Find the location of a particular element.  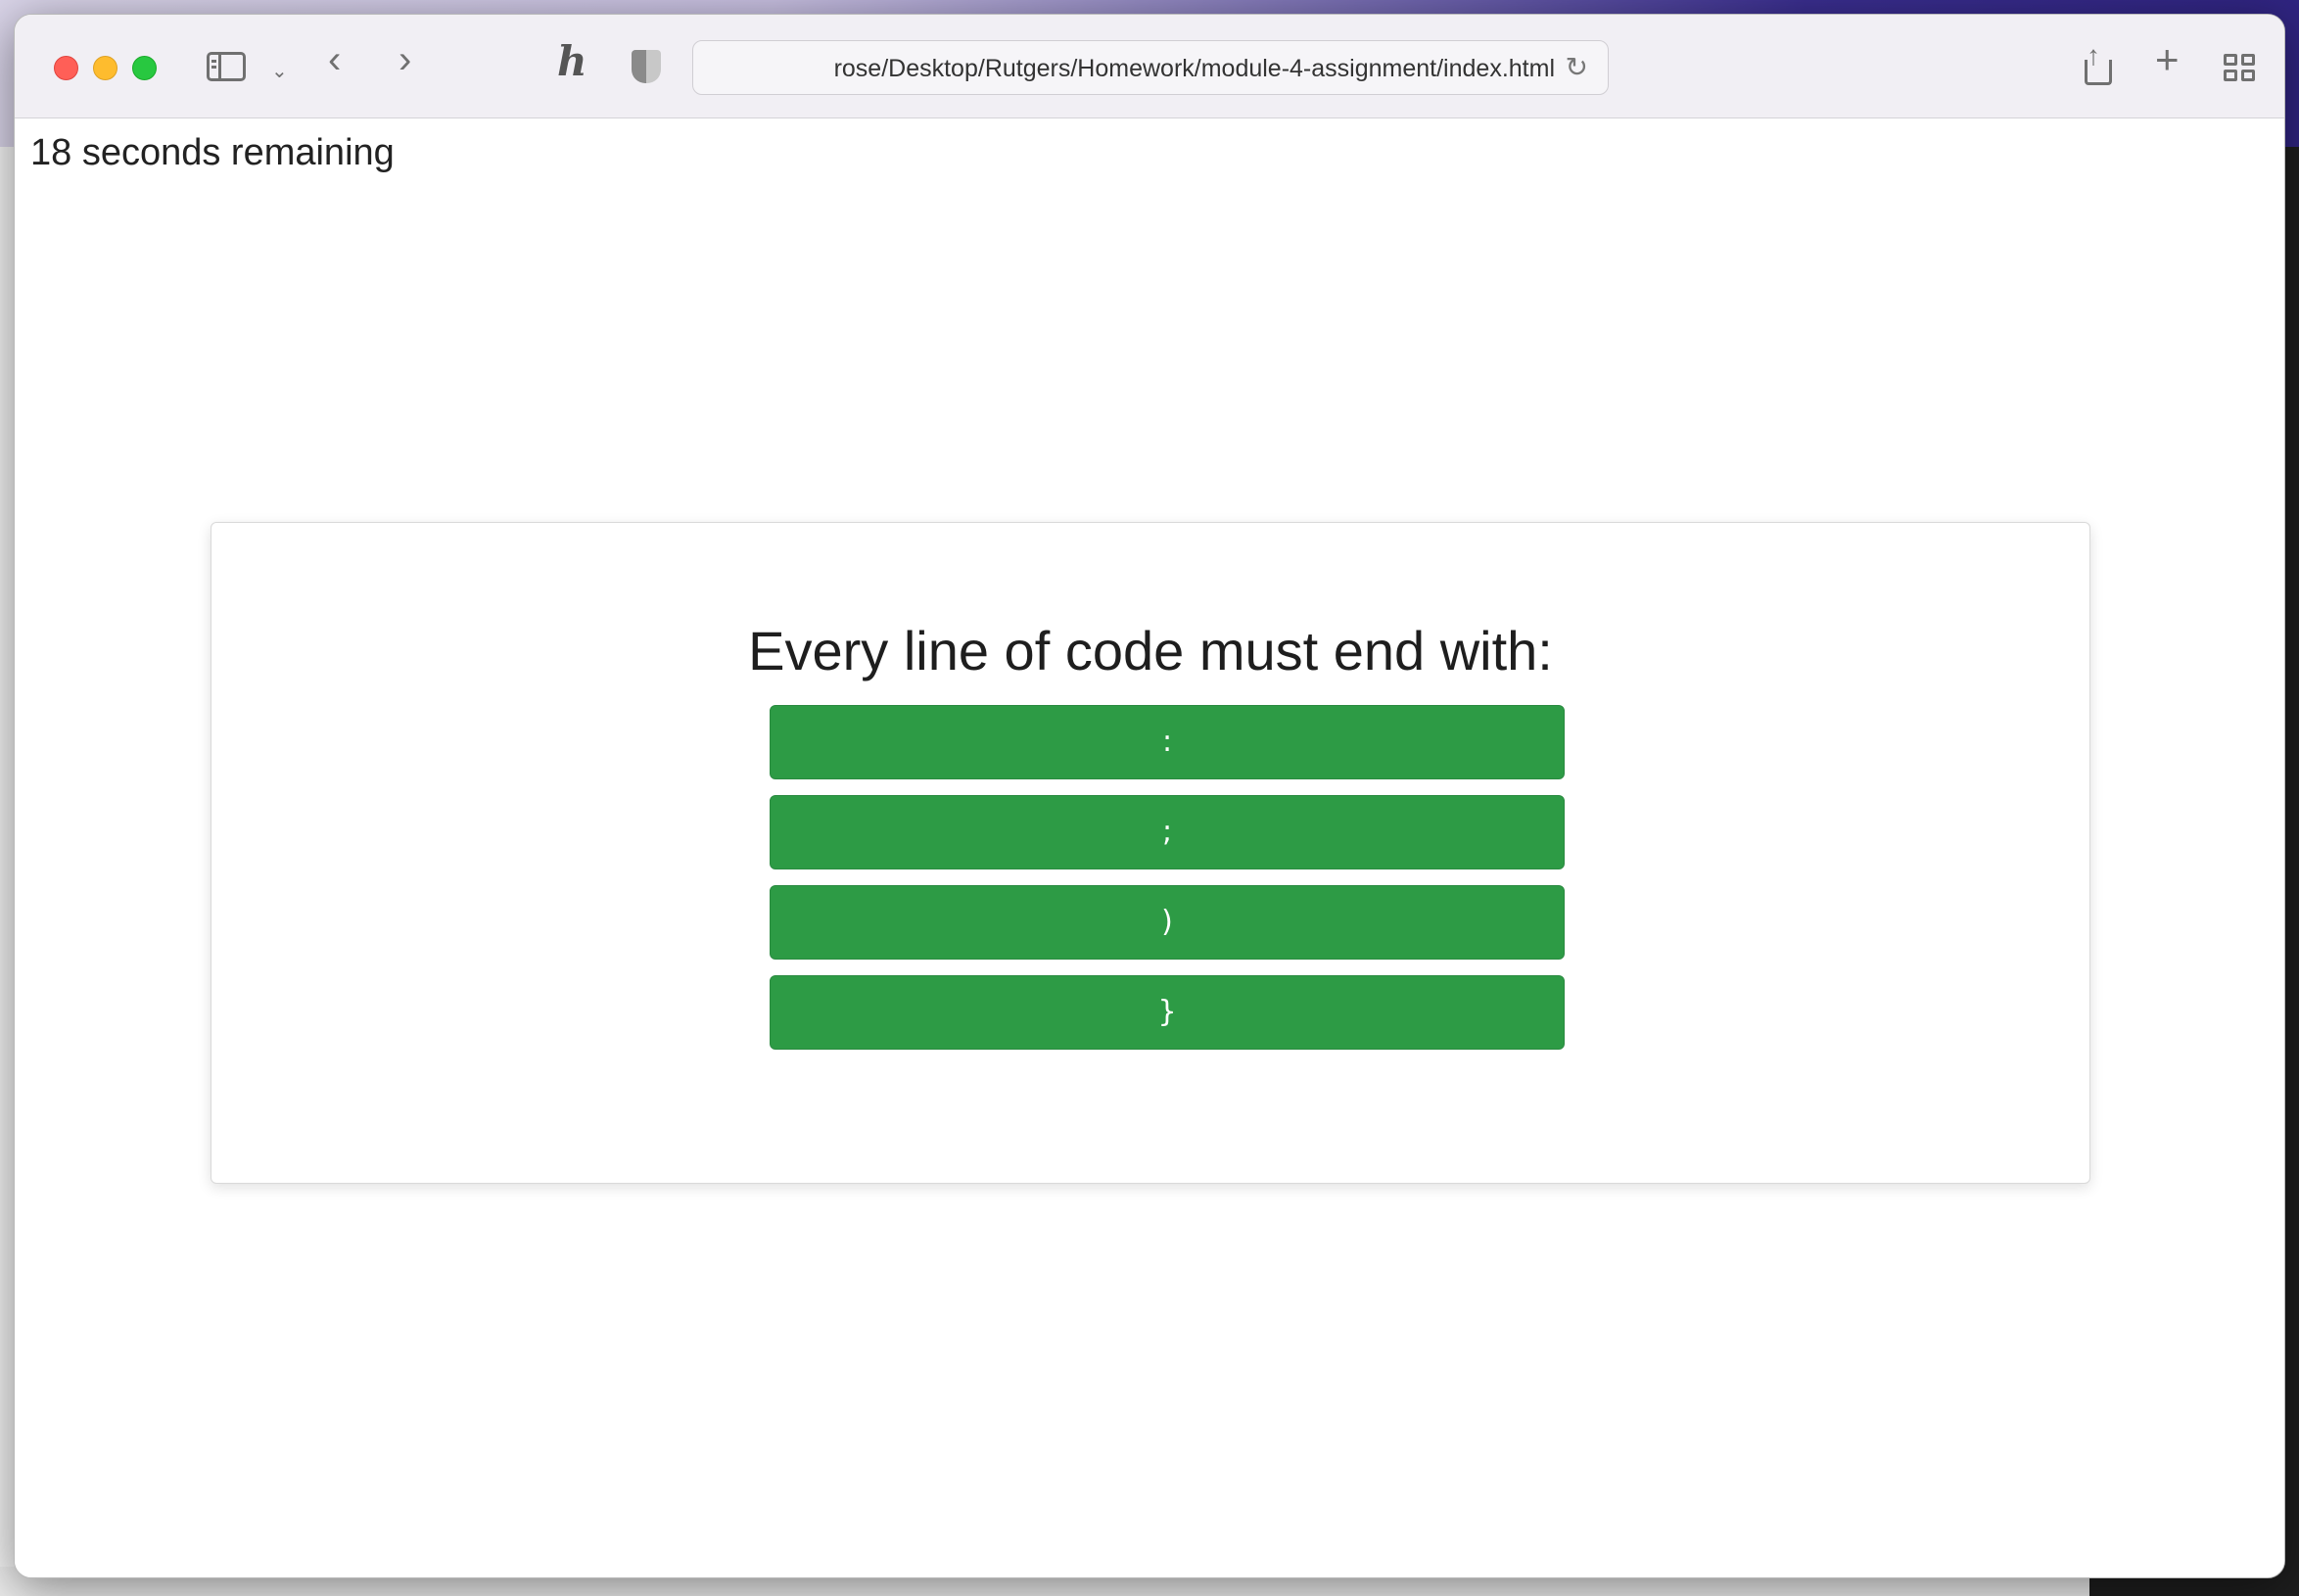

close-window-button is located at coordinates (66, 68).